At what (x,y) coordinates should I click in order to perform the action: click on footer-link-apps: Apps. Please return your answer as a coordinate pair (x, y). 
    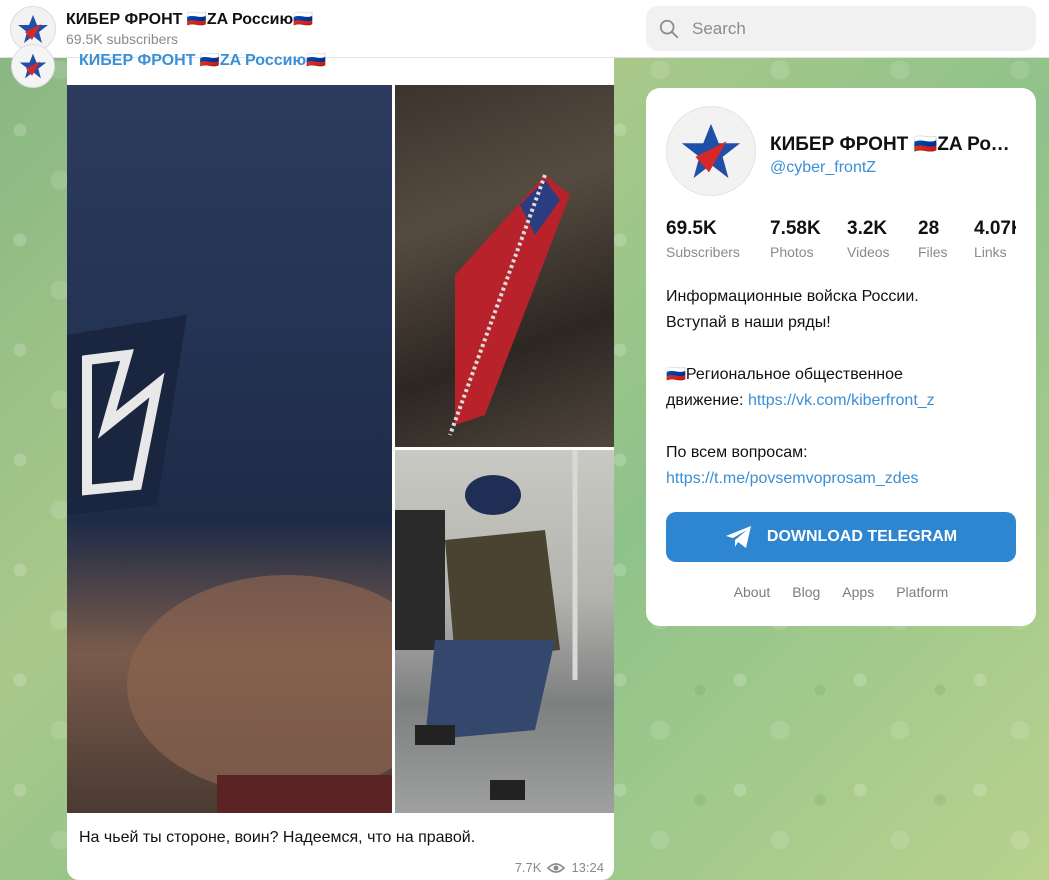
    Looking at the image, I should click on (858, 592).